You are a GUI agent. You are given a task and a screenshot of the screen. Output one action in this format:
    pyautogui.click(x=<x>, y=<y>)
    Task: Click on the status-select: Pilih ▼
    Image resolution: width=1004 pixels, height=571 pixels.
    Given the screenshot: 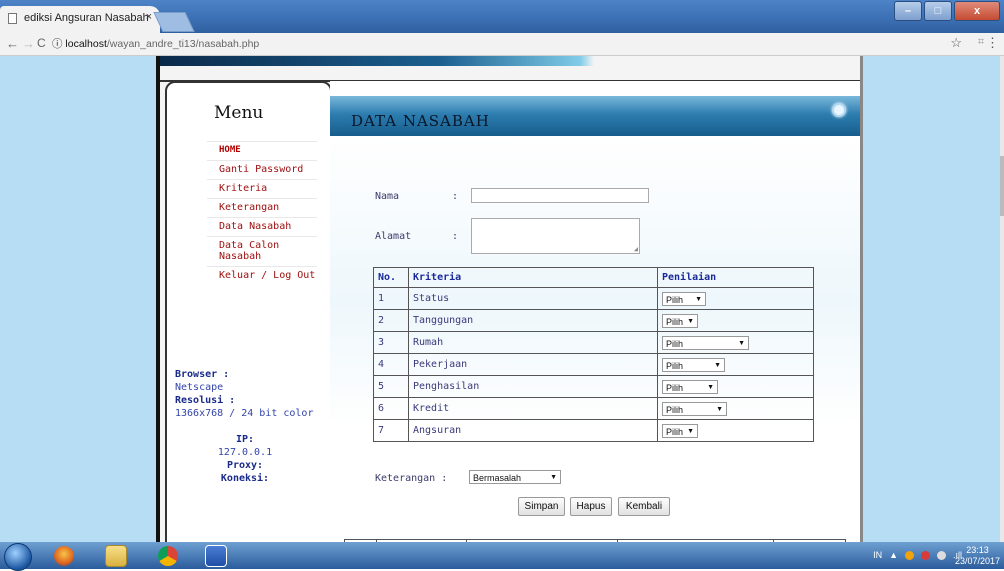 What is the action you would take?
    pyautogui.click(x=684, y=298)
    